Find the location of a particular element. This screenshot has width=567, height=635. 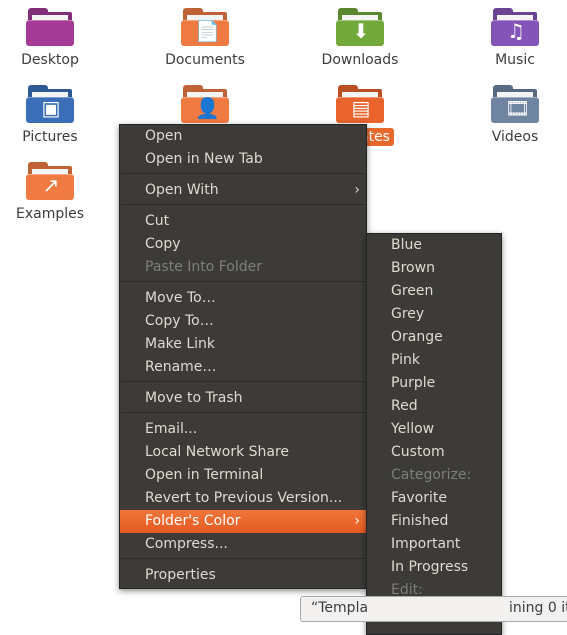

folder-icon: ⬇ is located at coordinates (360, 26).